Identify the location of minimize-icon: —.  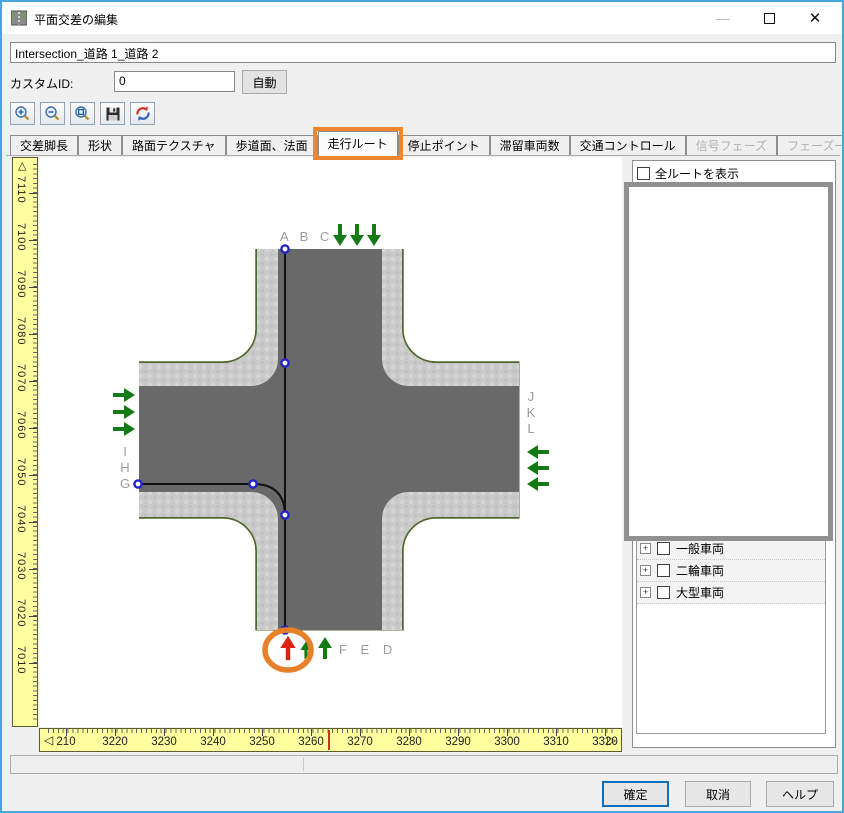
(723, 18).